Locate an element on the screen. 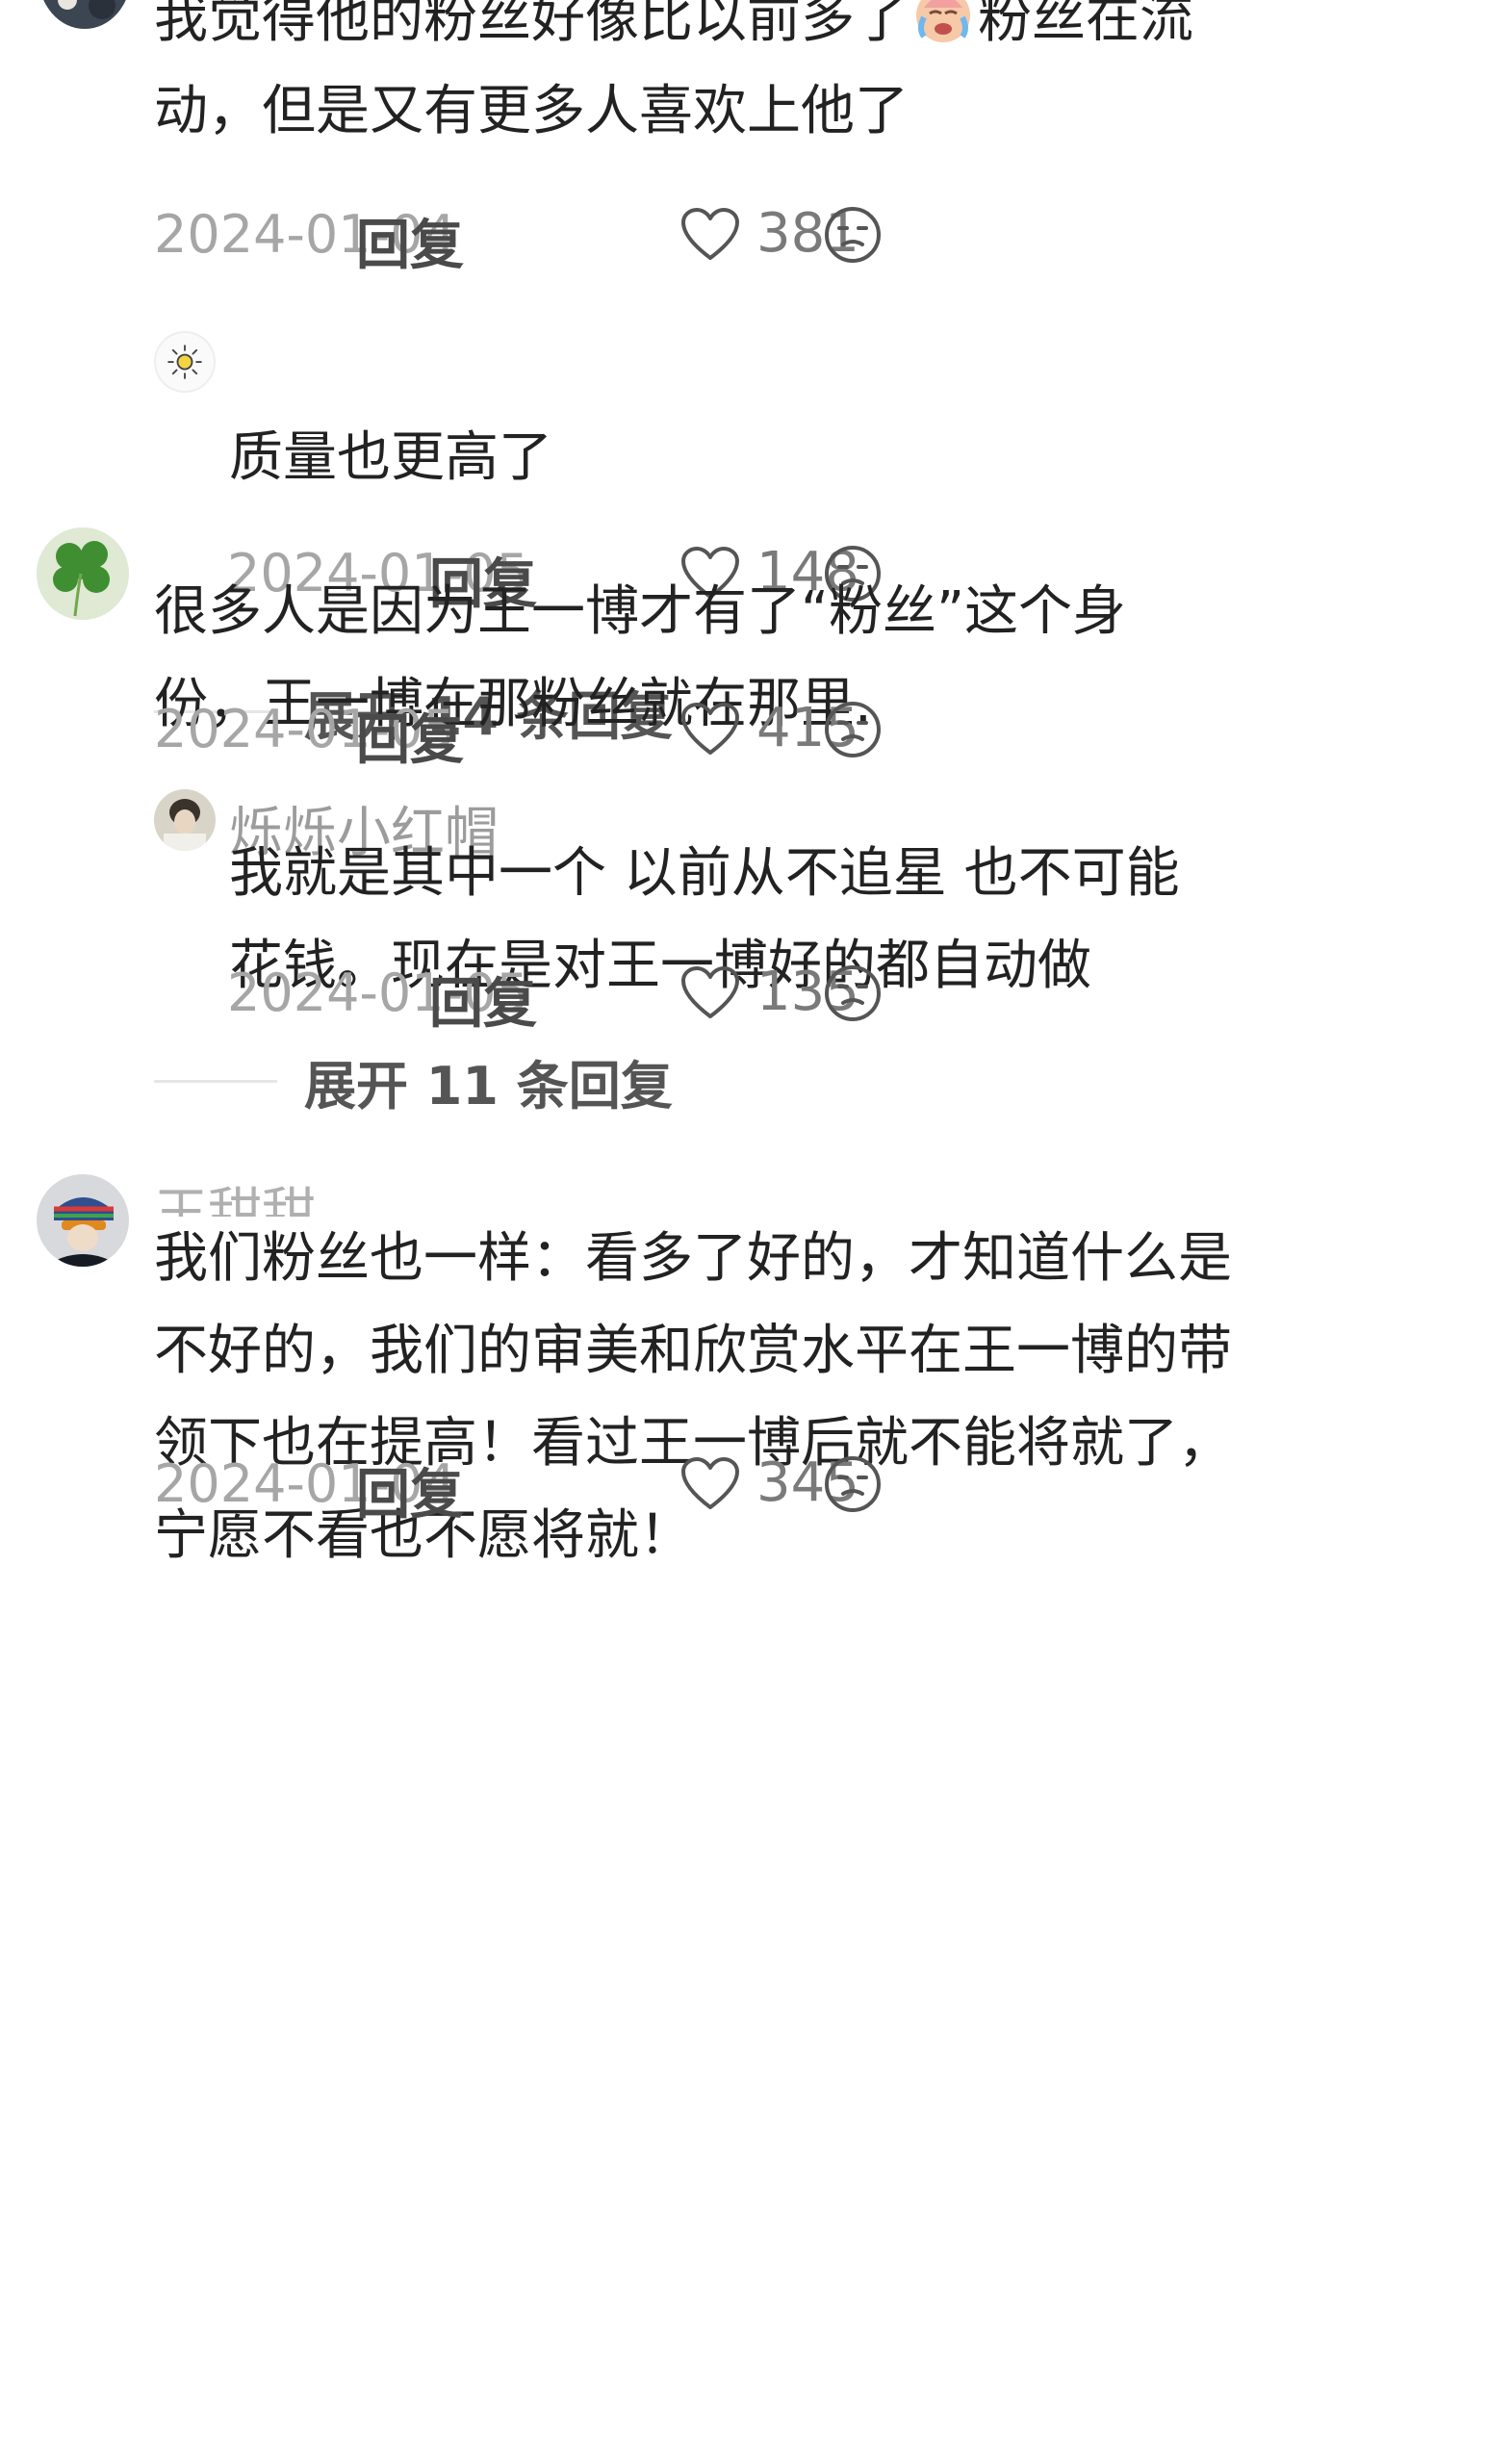 This screenshot has height=2464, width=1486. comment-3-line-2: 不好的，我们的审美和欣赏水平在王一博的带 is located at coordinates (693, 1351).